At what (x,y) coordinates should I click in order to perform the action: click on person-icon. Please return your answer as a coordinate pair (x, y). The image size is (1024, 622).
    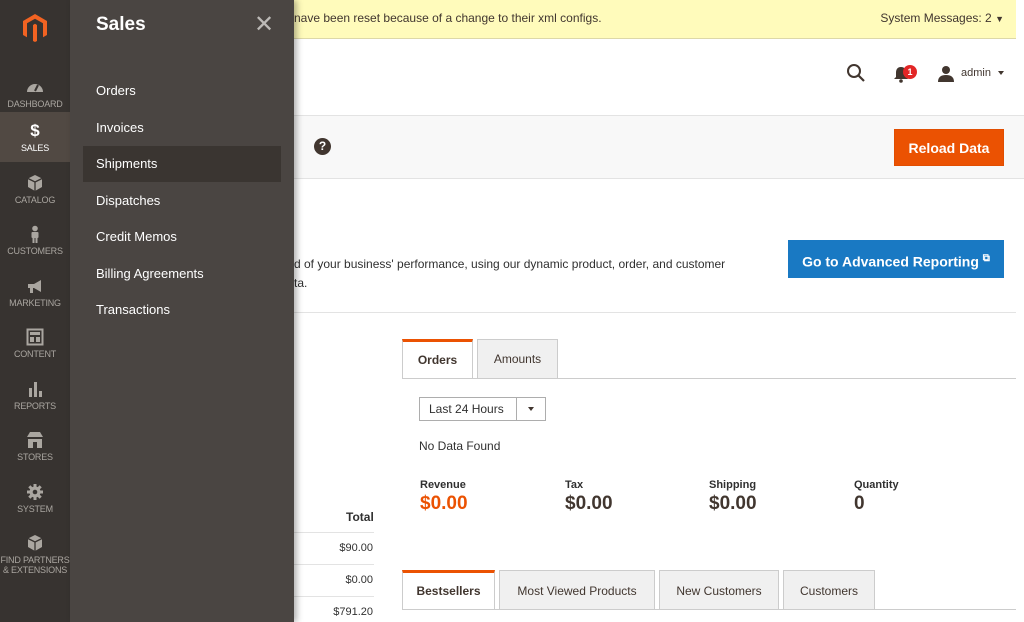
    Looking at the image, I should click on (35, 234).